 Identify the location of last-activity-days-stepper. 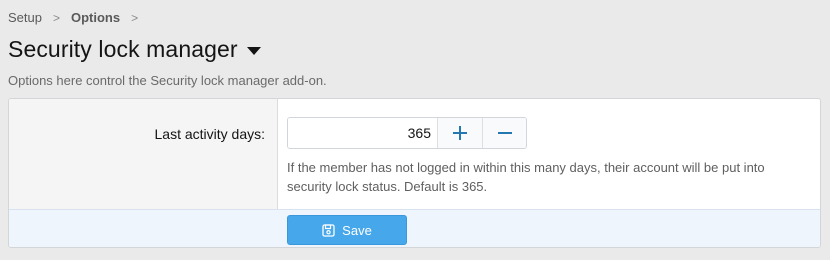
(407, 133).